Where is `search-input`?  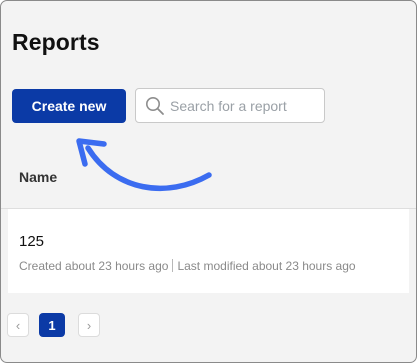
search-input is located at coordinates (244, 105).